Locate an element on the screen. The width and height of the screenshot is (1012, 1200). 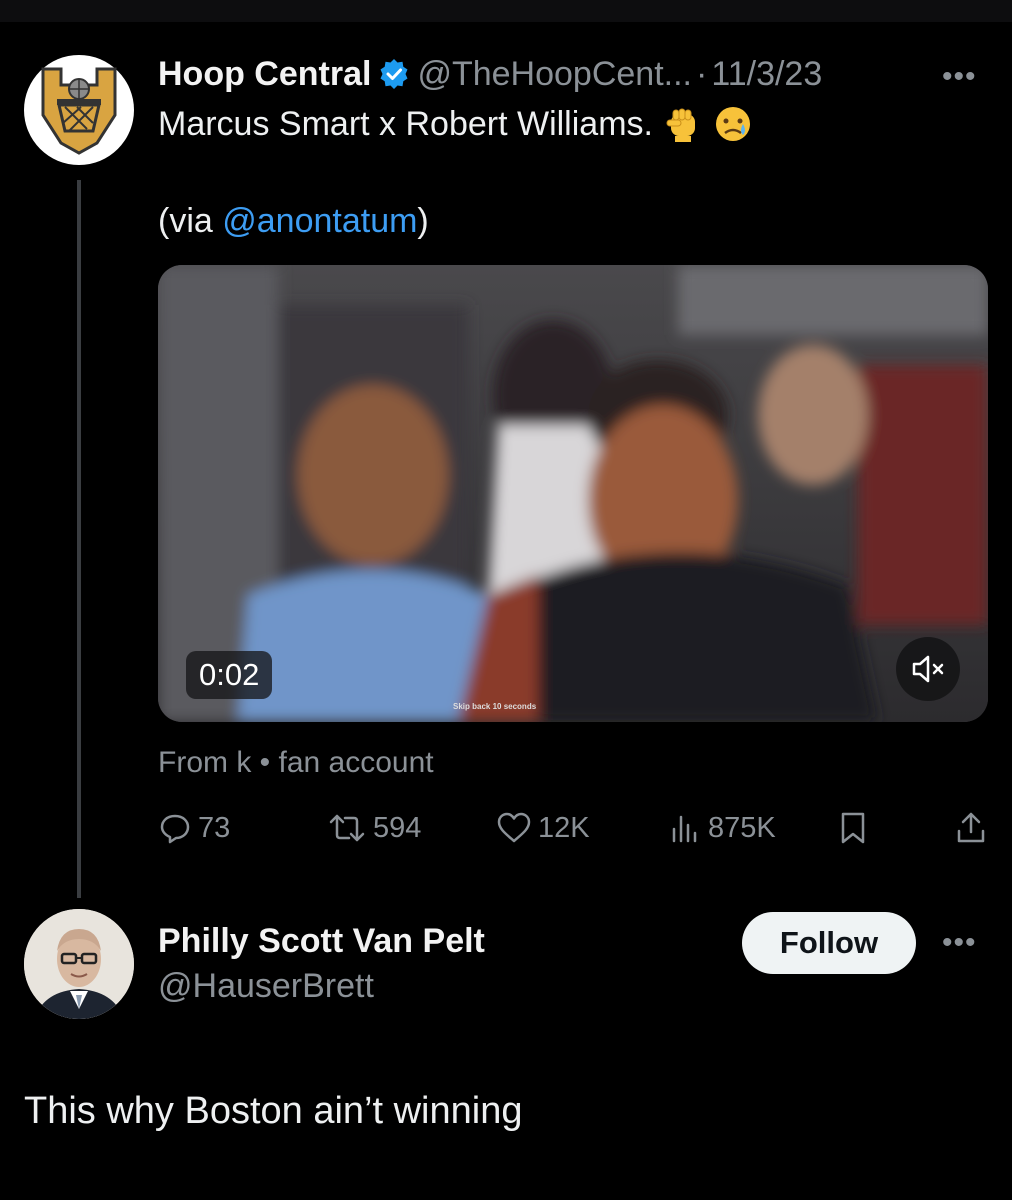
mute-icon is located at coordinates (928, 669).